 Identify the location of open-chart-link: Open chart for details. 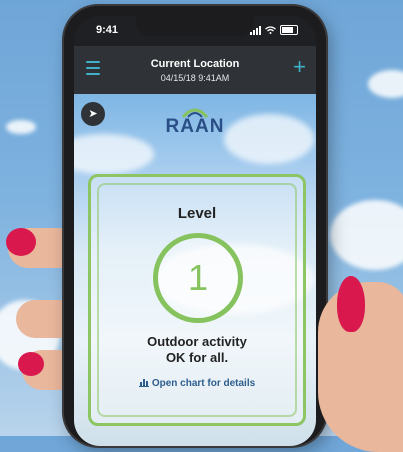
(197, 383).